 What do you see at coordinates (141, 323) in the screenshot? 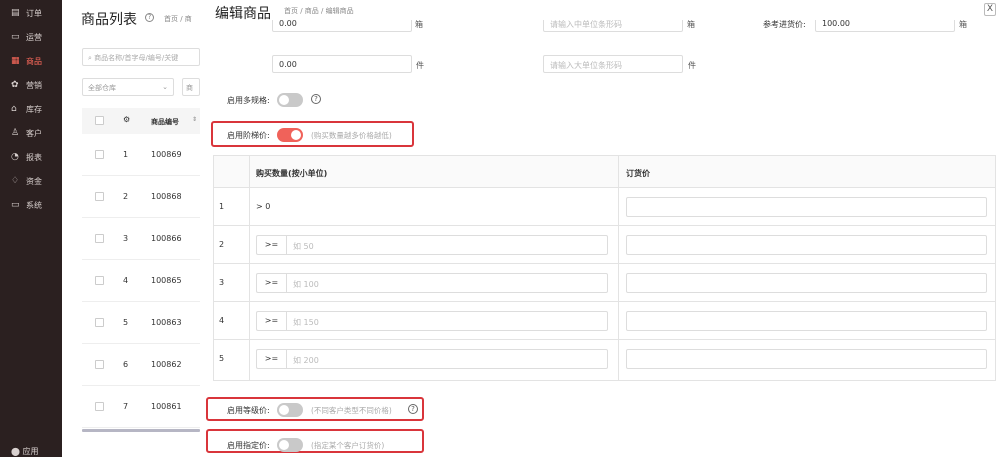
I see `table-row: 5 100863` at bounding box center [141, 323].